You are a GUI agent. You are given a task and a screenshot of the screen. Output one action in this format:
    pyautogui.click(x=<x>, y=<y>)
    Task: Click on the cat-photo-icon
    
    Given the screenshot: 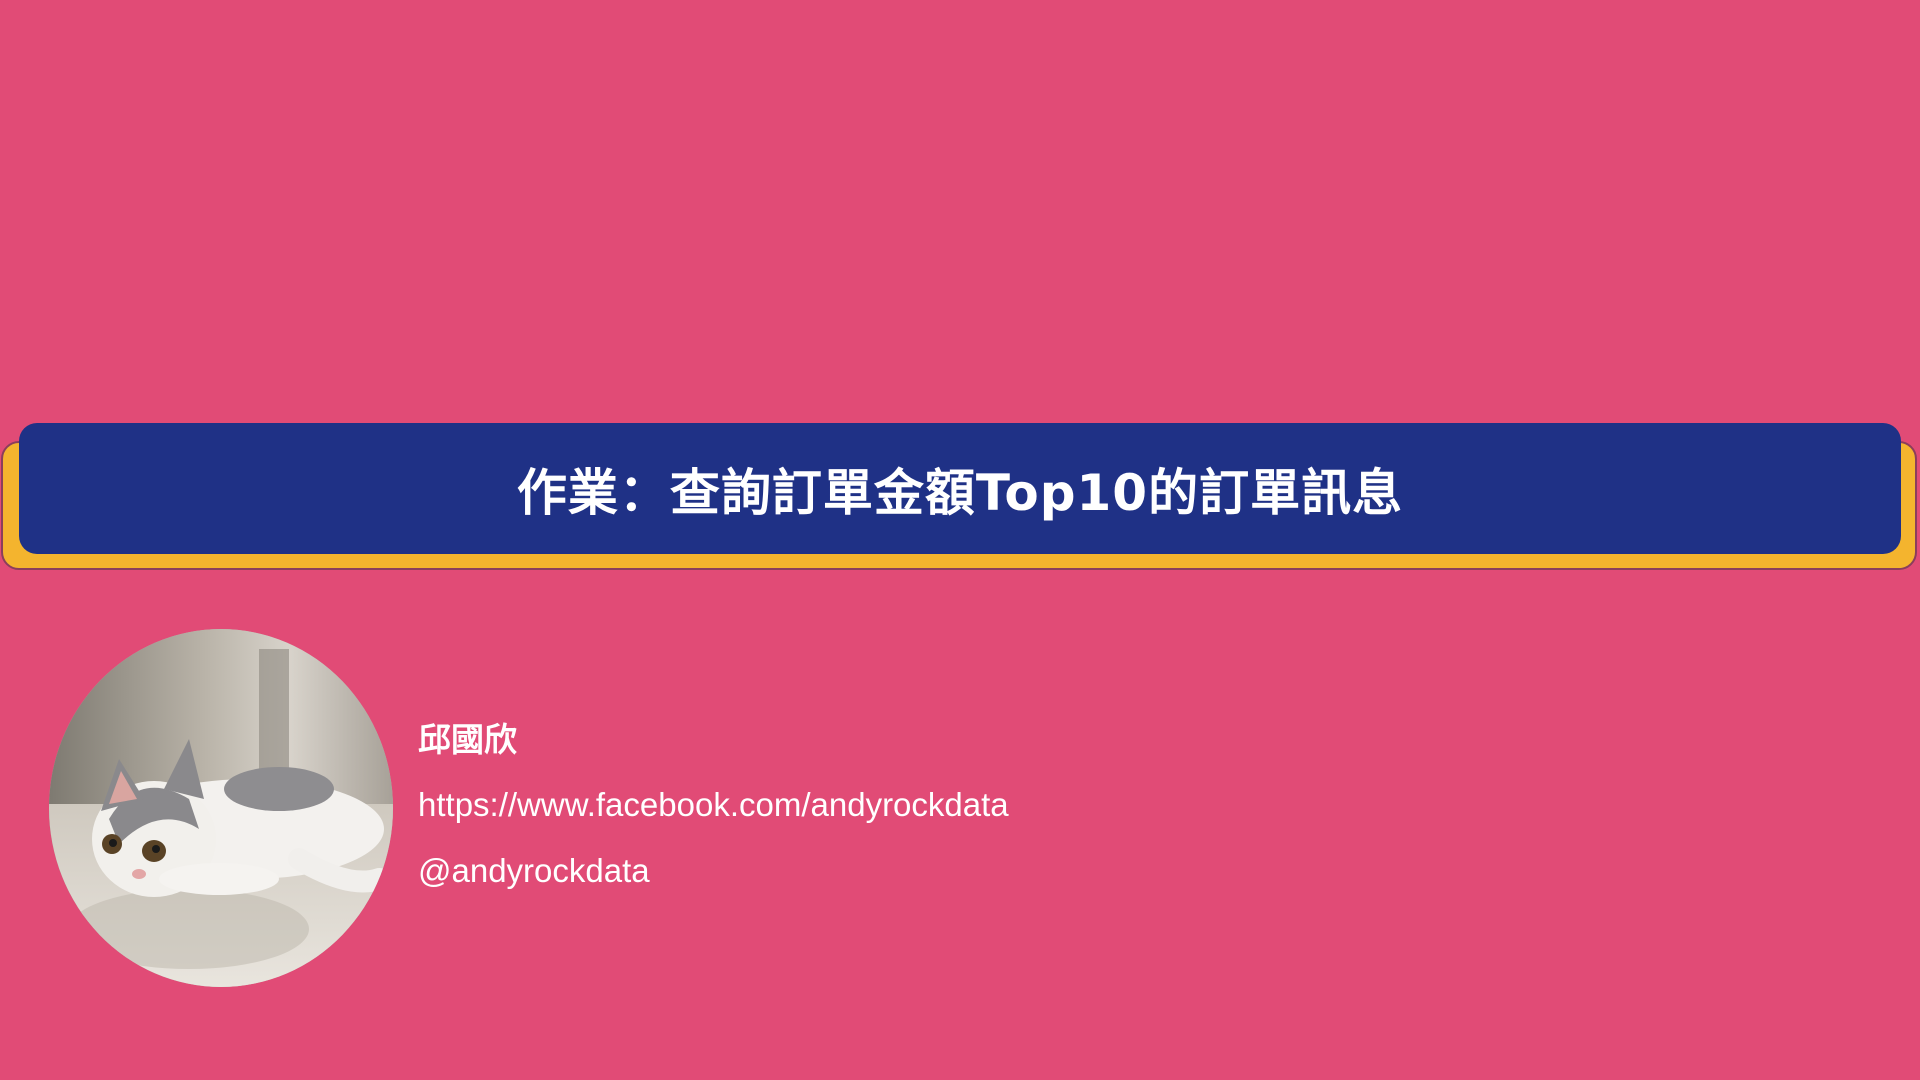 What is the action you would take?
    pyautogui.click(x=221, y=808)
    